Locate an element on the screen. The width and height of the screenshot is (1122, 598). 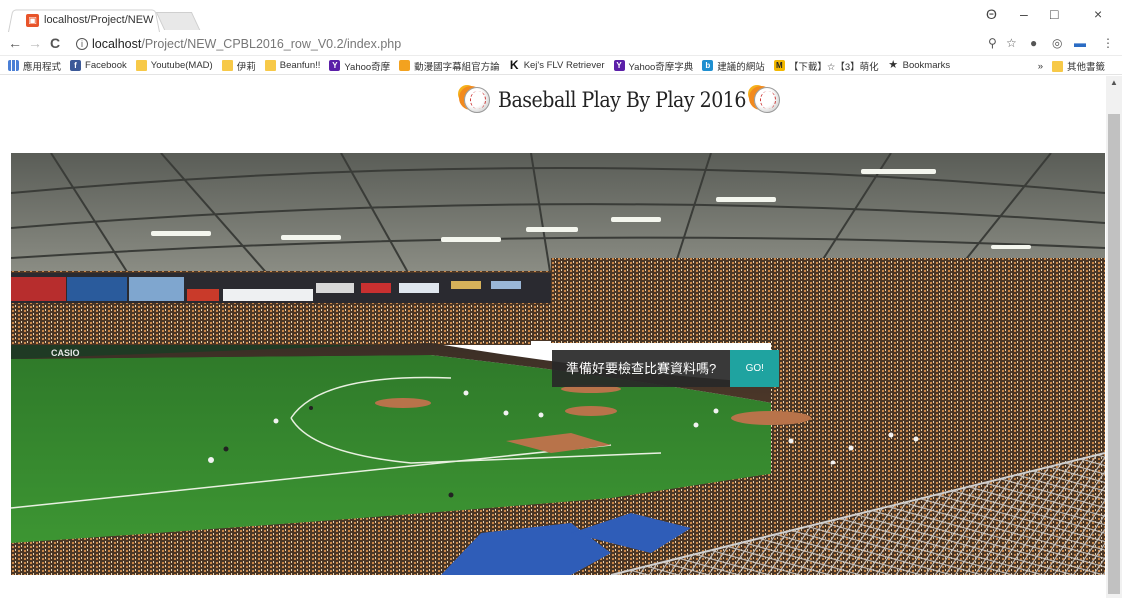
page-scrollbar: ▲ is located at coordinates (1114, 337).